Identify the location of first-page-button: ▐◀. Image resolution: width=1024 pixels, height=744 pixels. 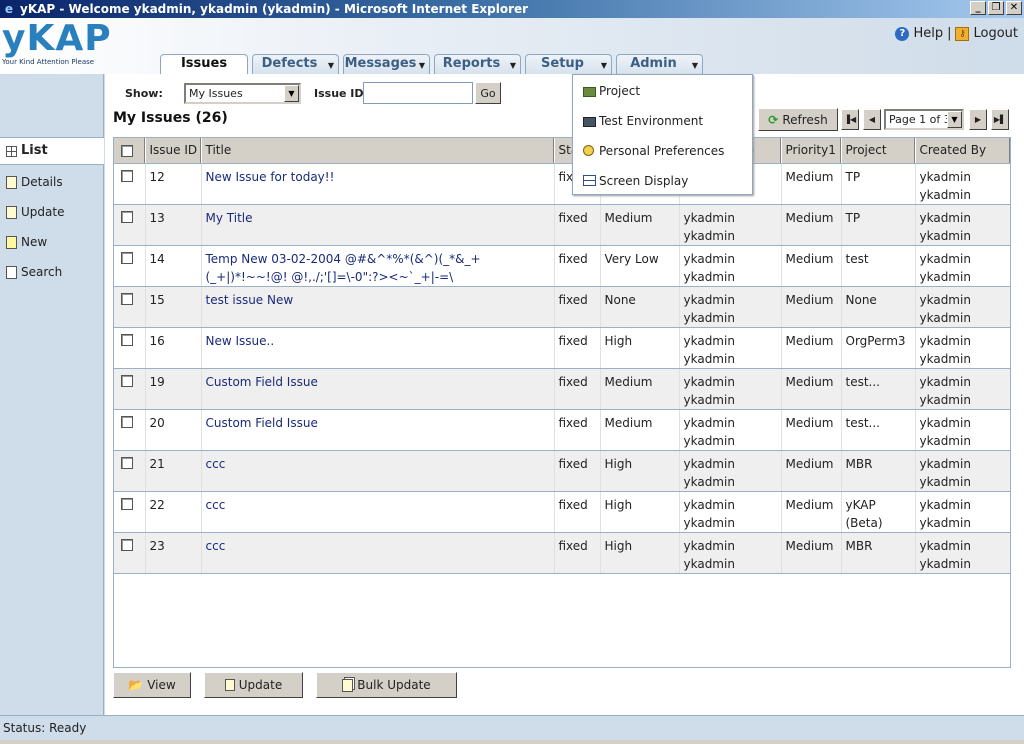
(850, 119).